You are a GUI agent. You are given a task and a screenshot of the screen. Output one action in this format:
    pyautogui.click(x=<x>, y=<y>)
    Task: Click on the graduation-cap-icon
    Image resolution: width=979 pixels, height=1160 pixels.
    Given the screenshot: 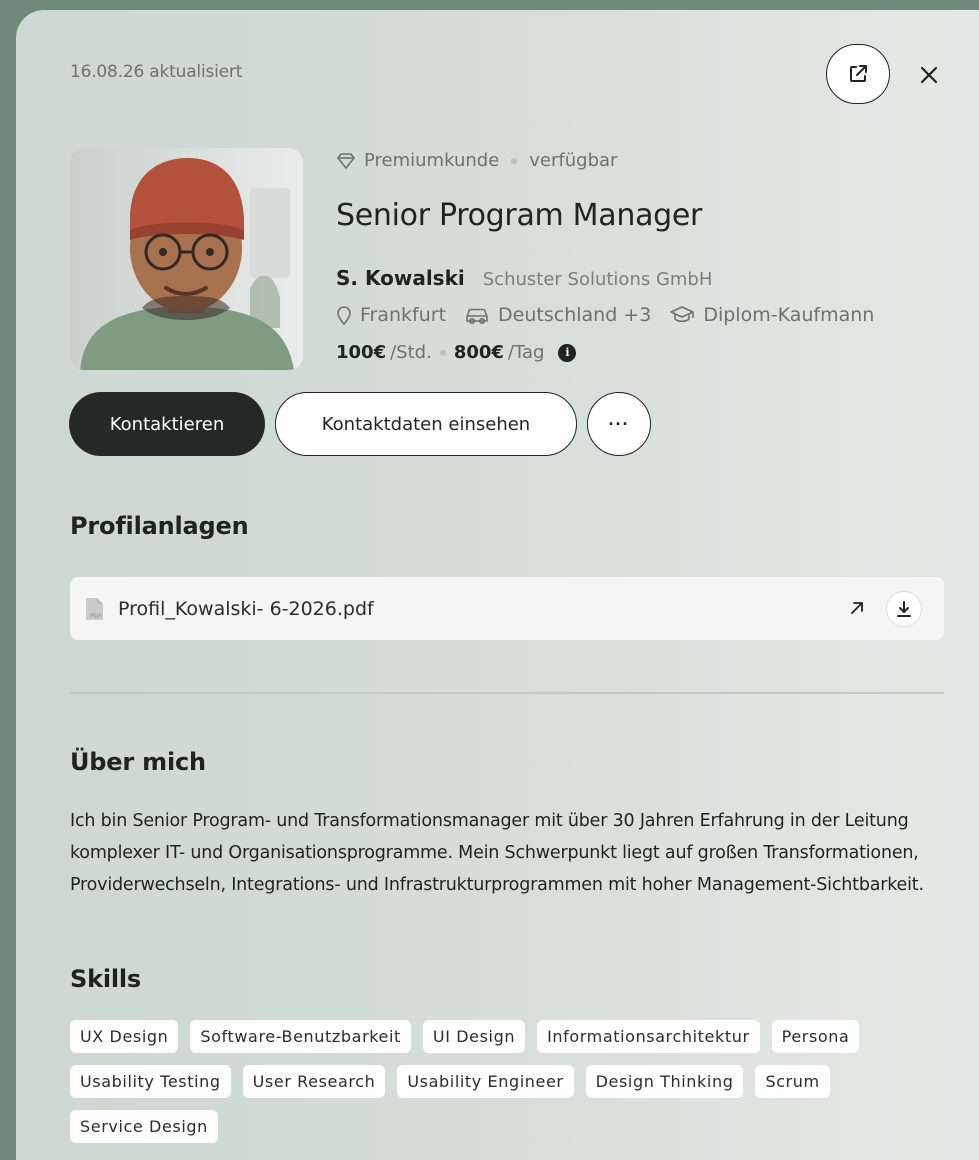 What is the action you would take?
    pyautogui.click(x=682, y=314)
    